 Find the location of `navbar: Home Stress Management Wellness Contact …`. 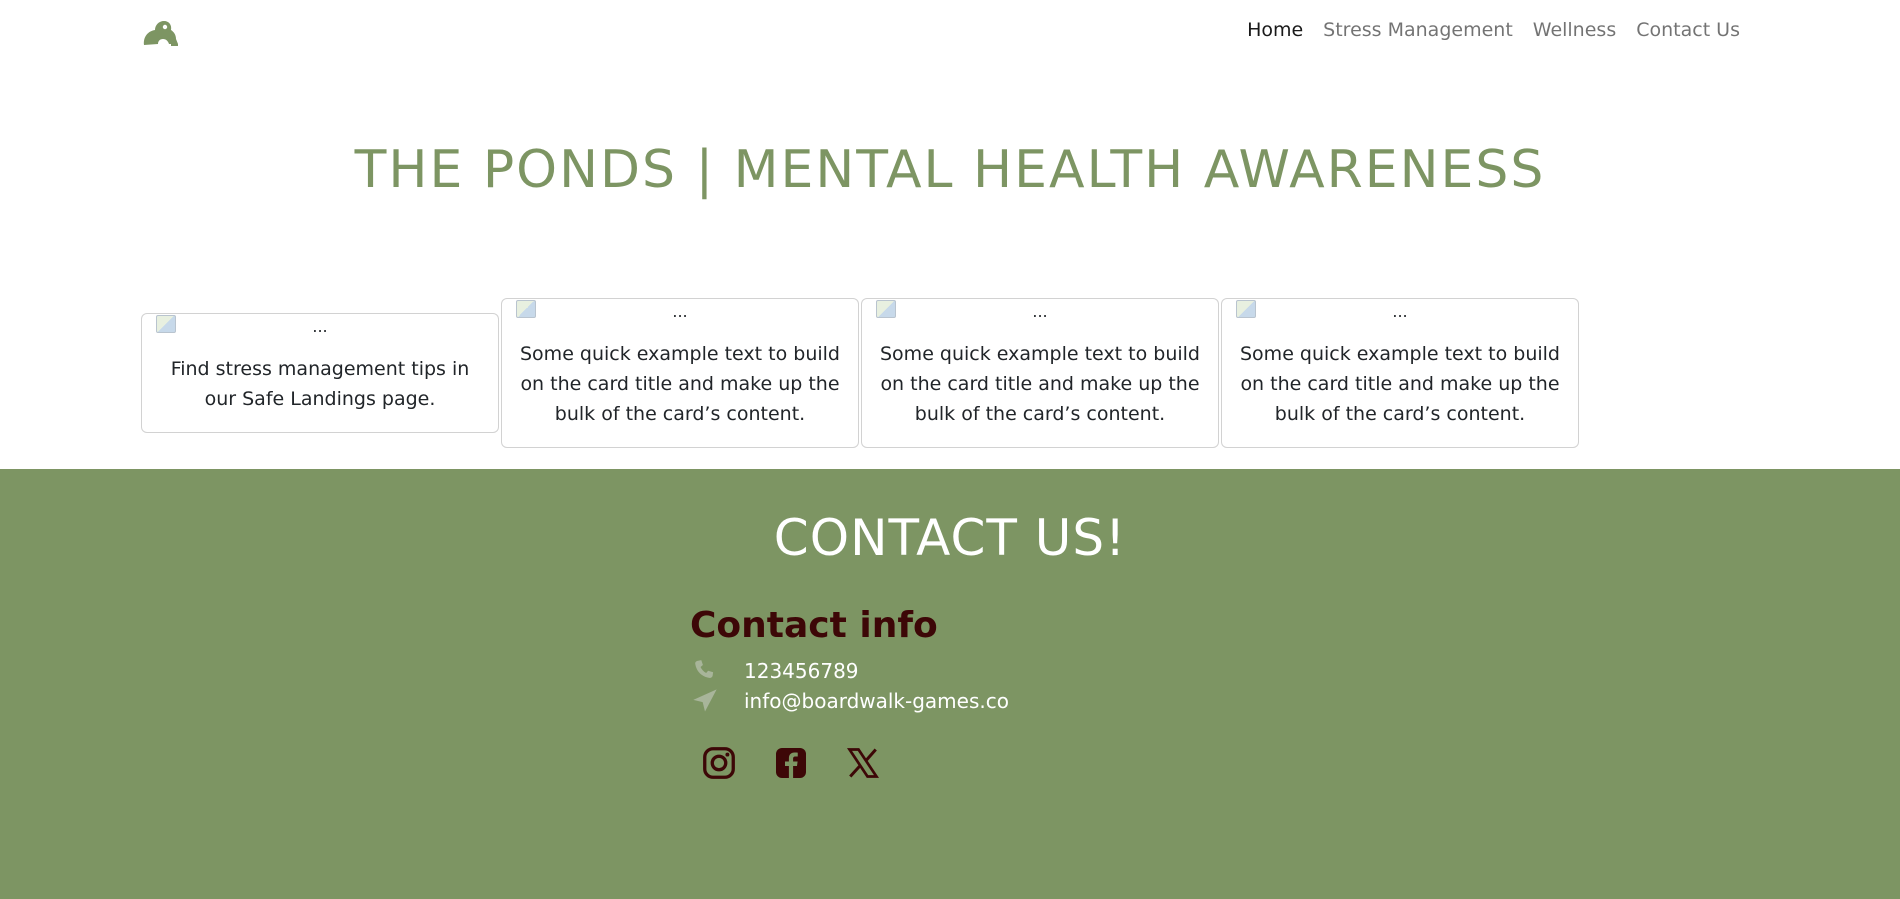

navbar: Home Stress Management Wellness Contact … is located at coordinates (950, 32).